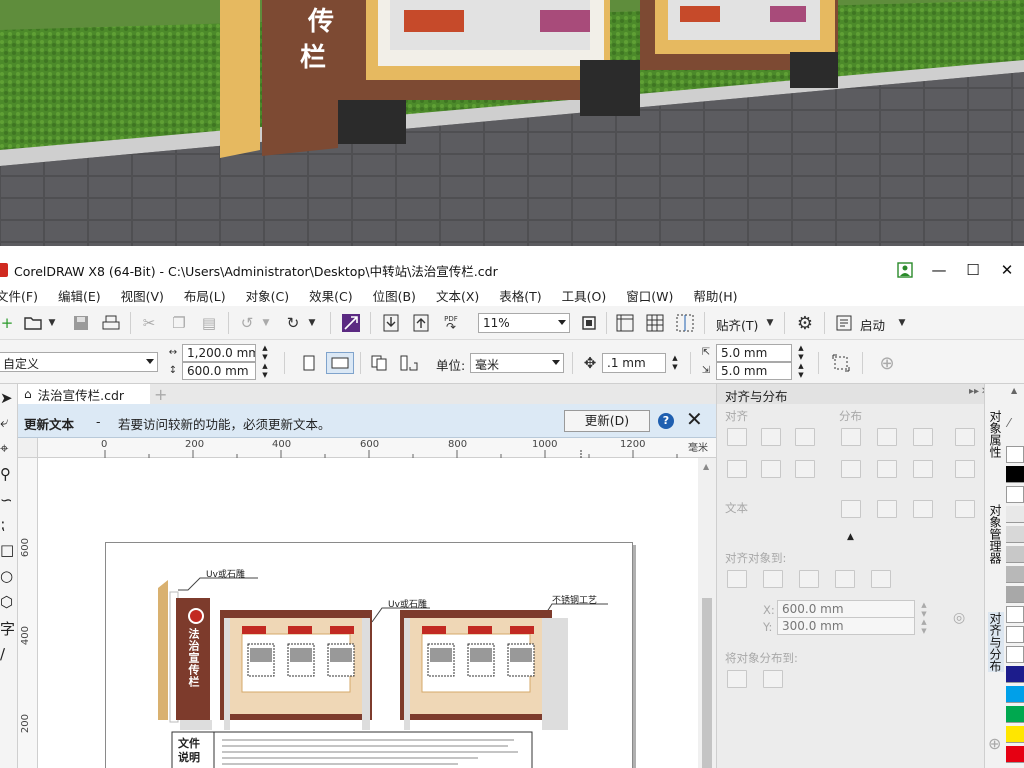 The image size is (1024, 768). What do you see at coordinates (887, 469) in the screenshot?
I see `distribute-center-v-icon` at bounding box center [887, 469].